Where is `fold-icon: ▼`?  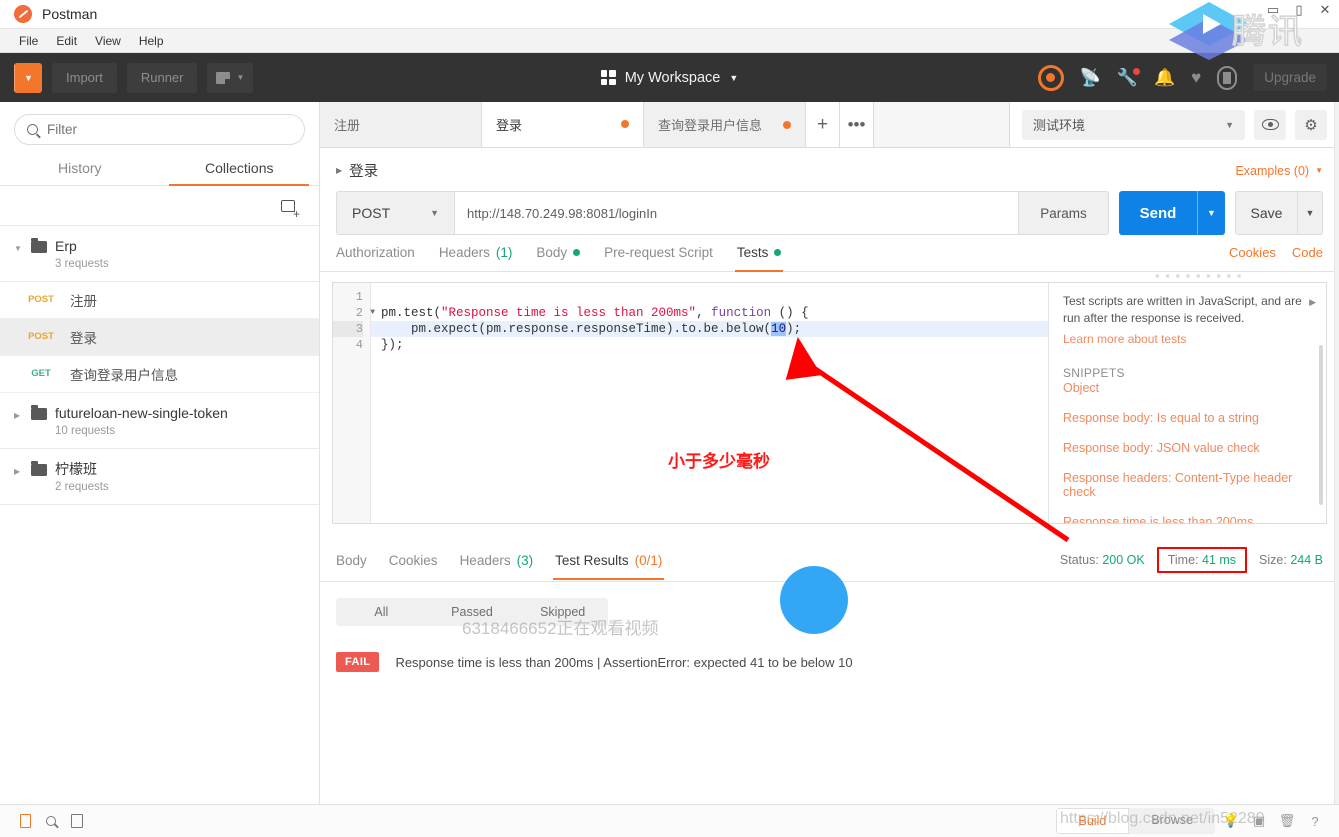 fold-icon: ▼ is located at coordinates (372, 313).